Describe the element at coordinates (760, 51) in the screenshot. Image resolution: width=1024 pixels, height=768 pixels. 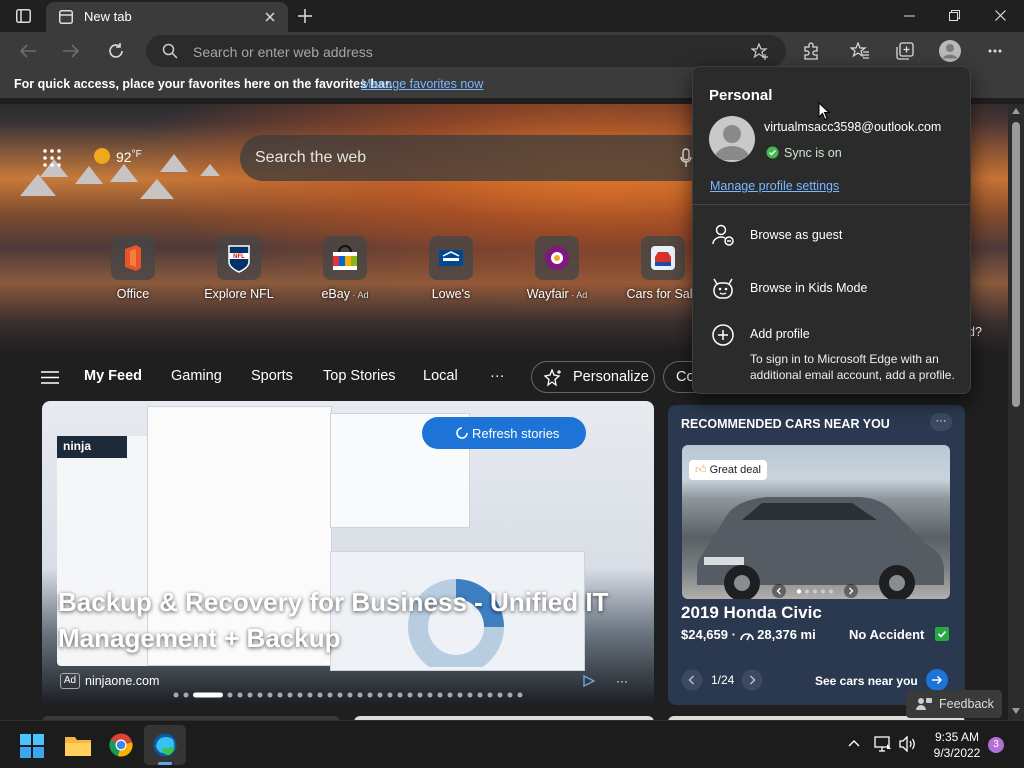
I see `add-favorite-star-icon` at that location.